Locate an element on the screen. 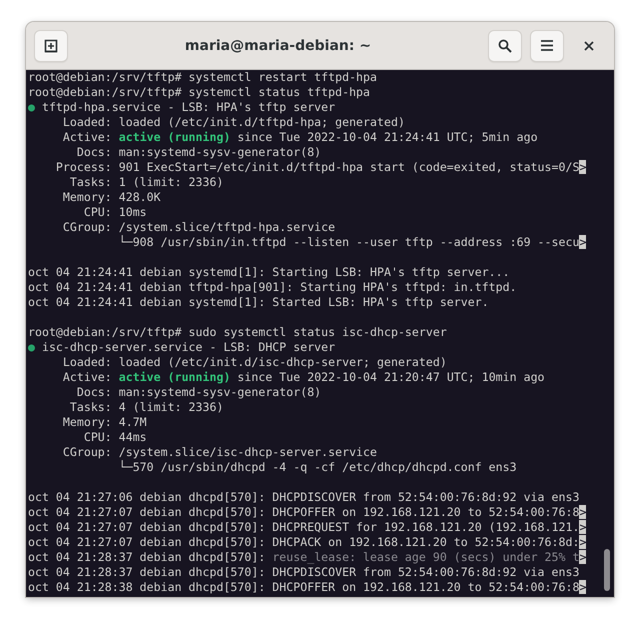 This screenshot has height=626, width=640. terminal-line: └─908 /usr/sbin/in.tftpd --listen --user tftp --address :69 --secu> is located at coordinates (353, 242).